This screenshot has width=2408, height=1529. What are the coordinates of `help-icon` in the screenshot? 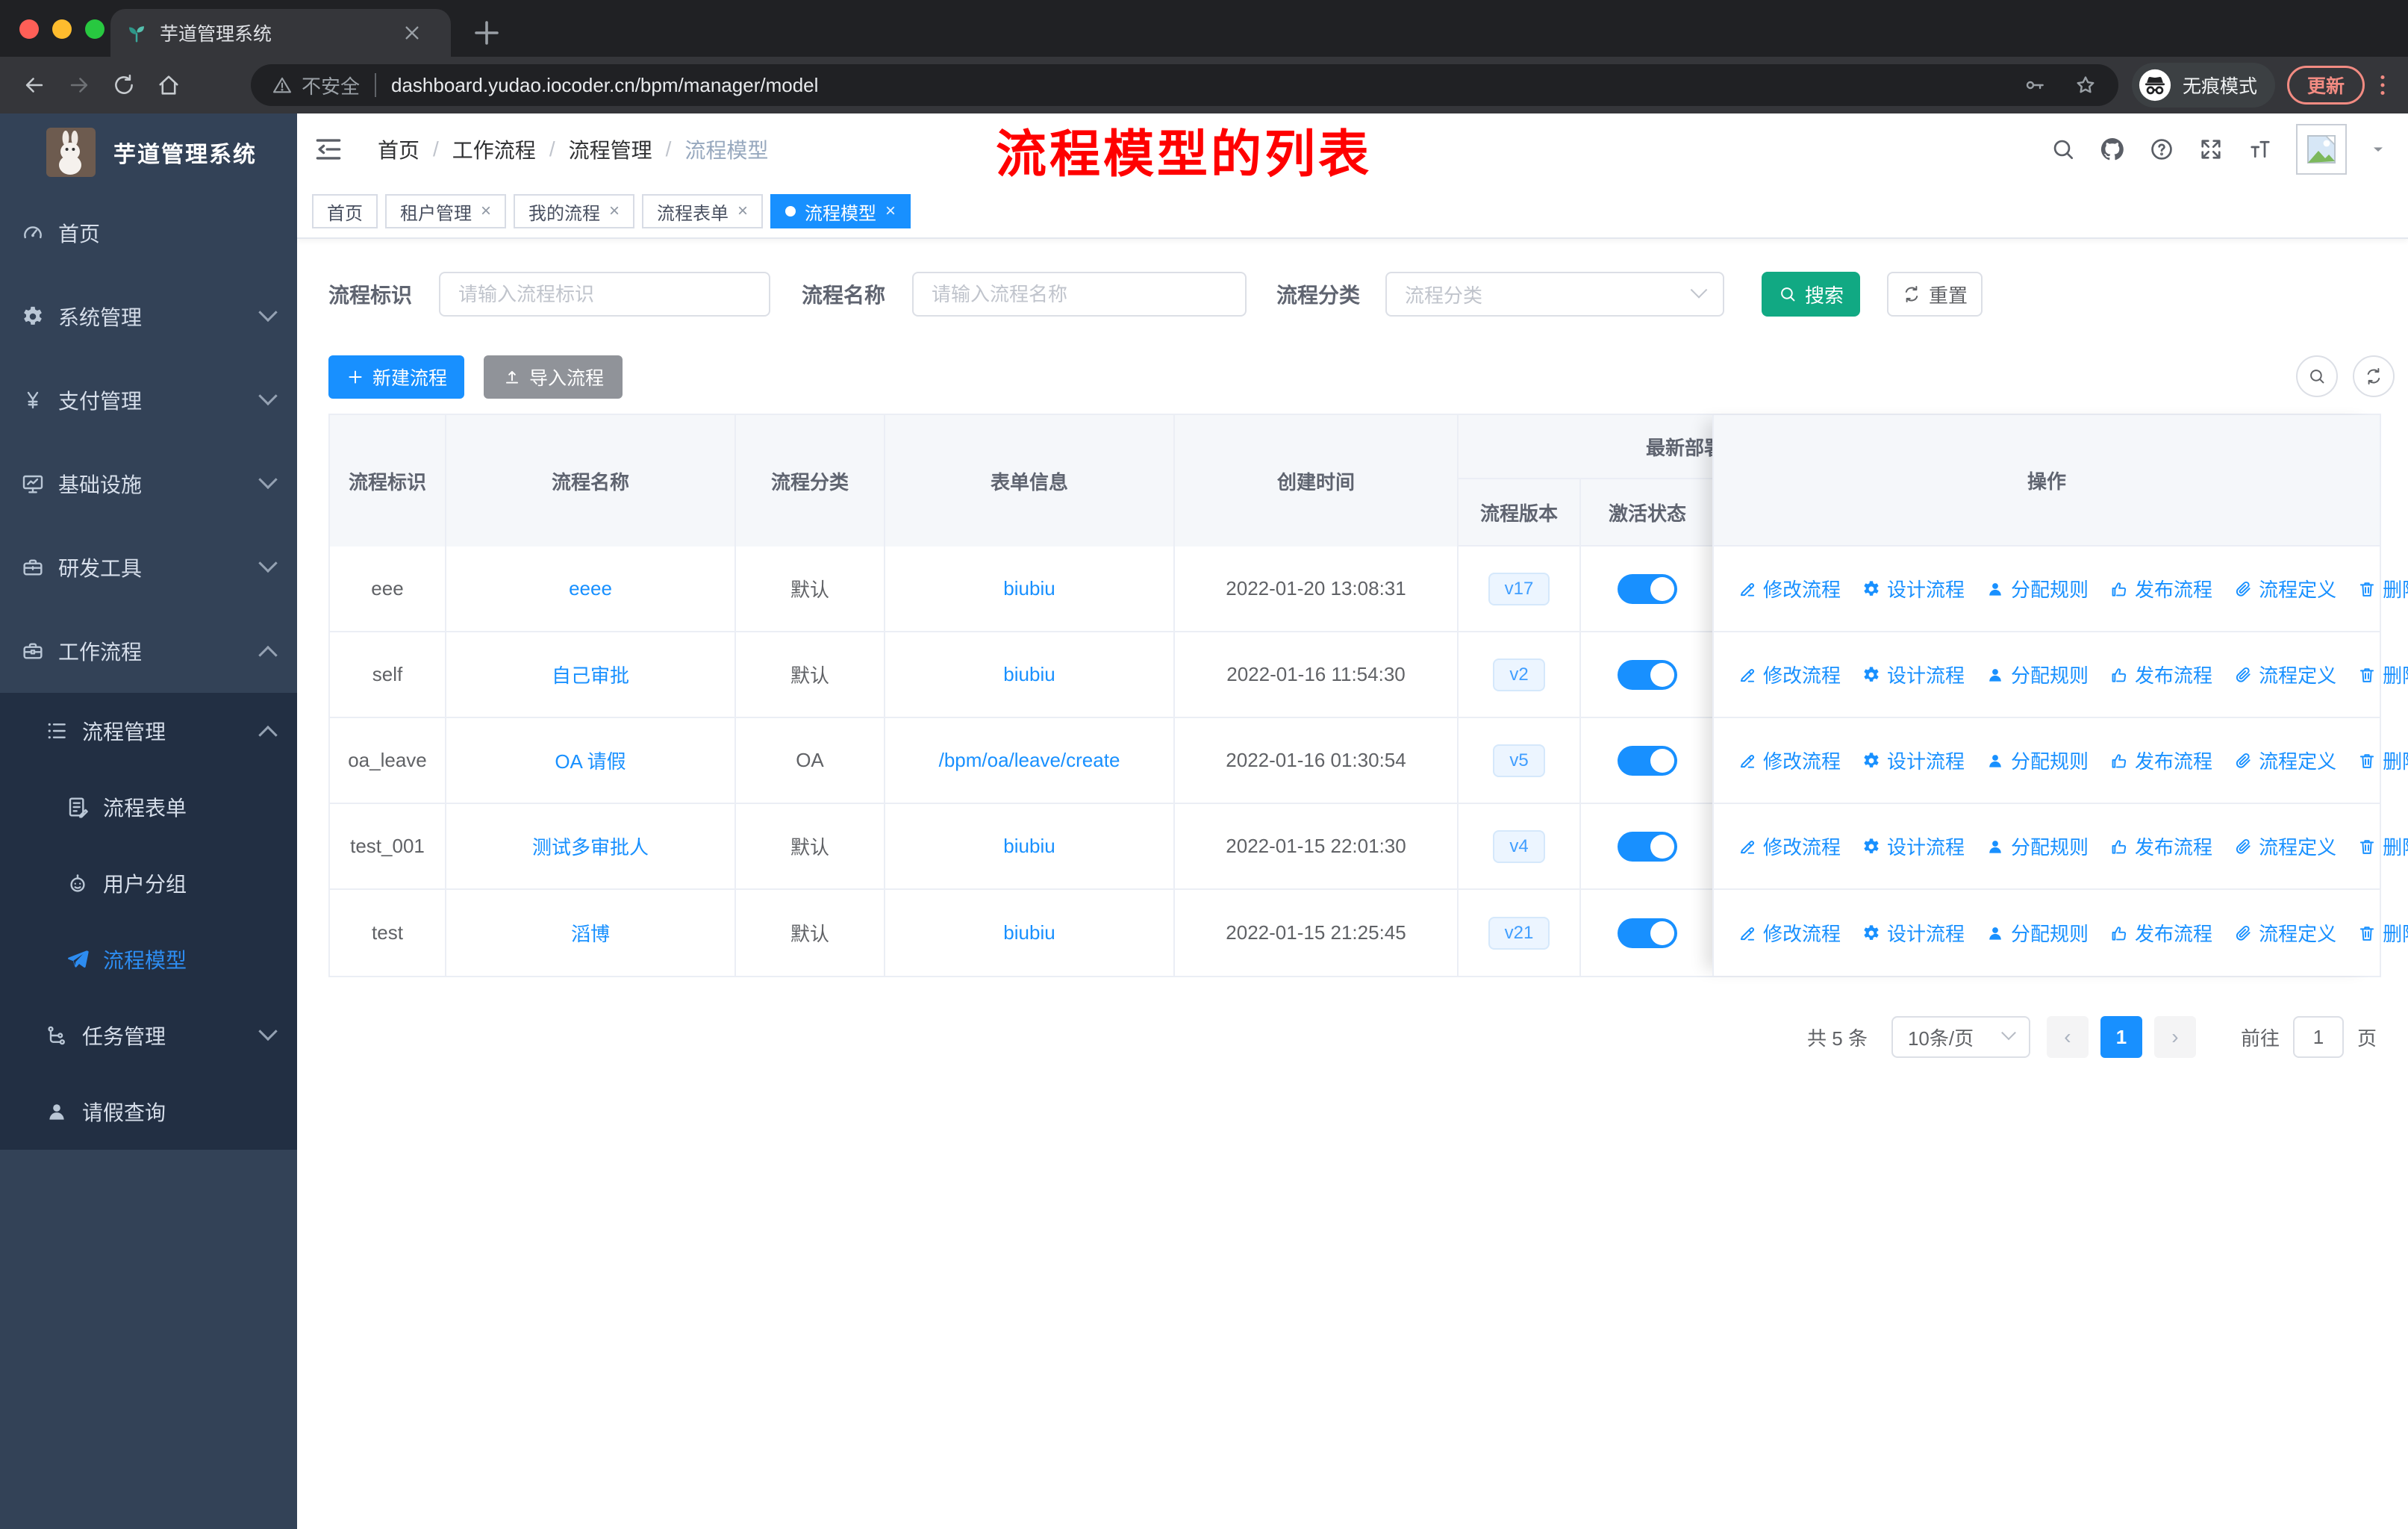 It's located at (2161, 149).